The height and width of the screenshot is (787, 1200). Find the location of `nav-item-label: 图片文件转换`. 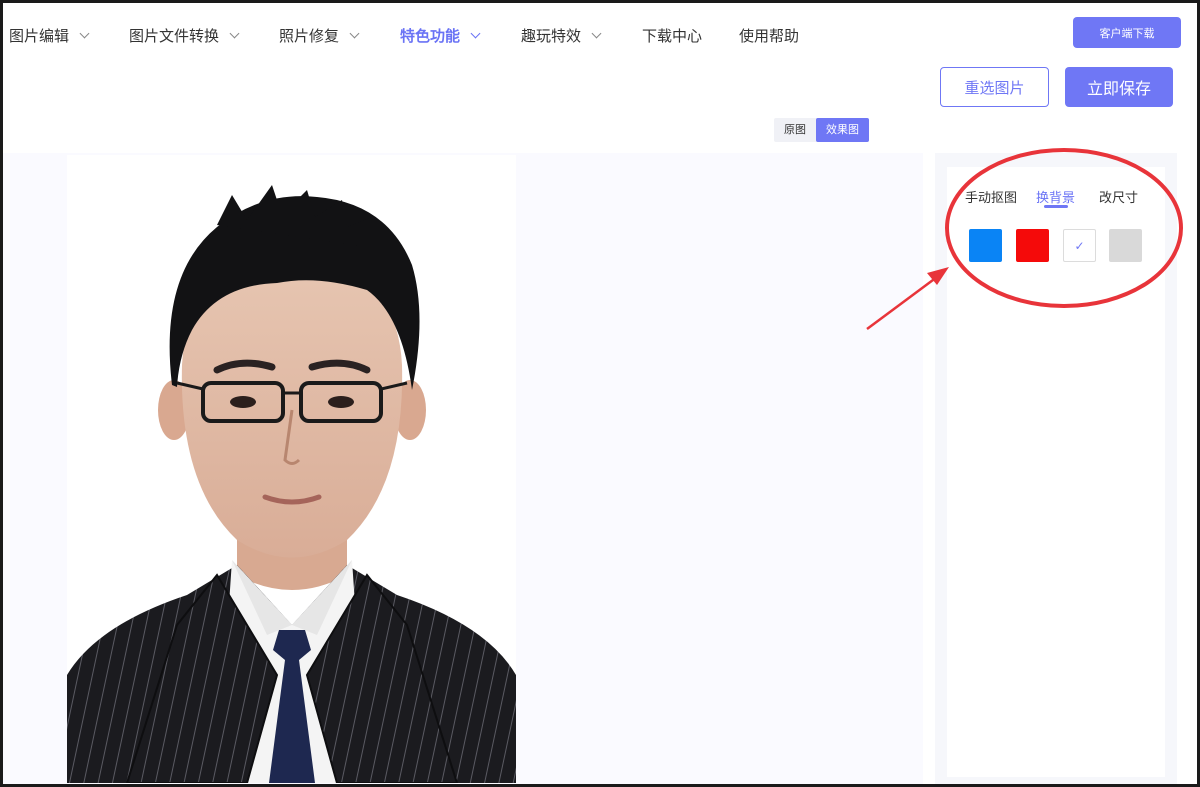

nav-item-label: 图片文件转换 is located at coordinates (174, 36).